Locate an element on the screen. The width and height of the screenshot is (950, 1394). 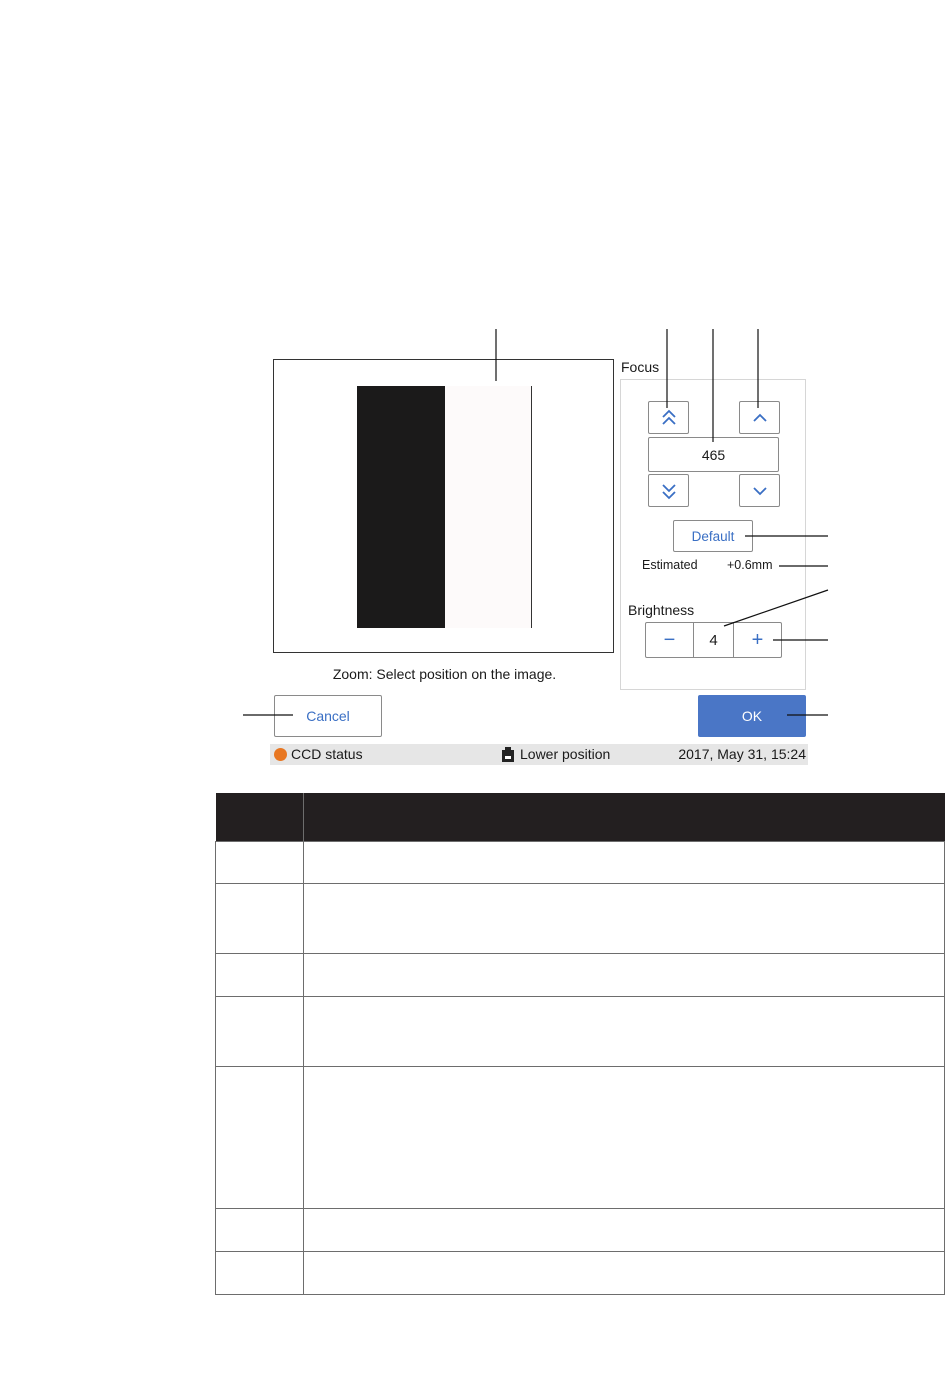
preview-dark-region is located at coordinates (401, 507).